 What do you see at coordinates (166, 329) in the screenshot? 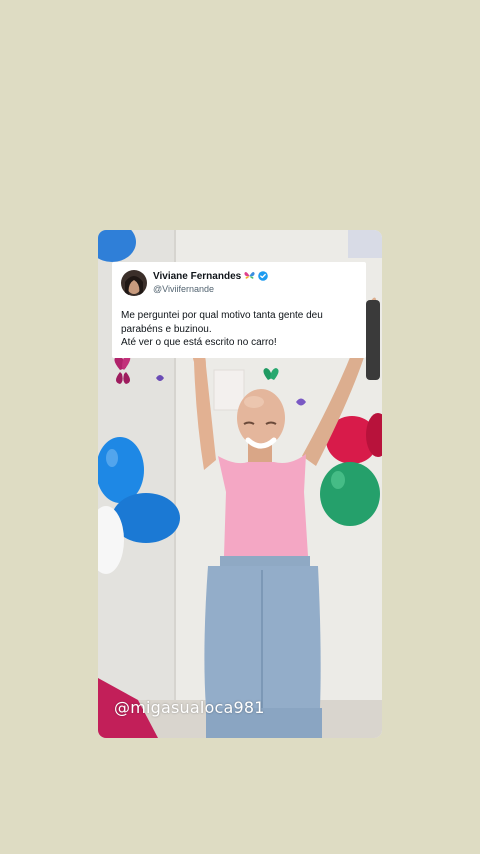
I see `tweet-text-line: parabéns e buzinou.` at bounding box center [166, 329].